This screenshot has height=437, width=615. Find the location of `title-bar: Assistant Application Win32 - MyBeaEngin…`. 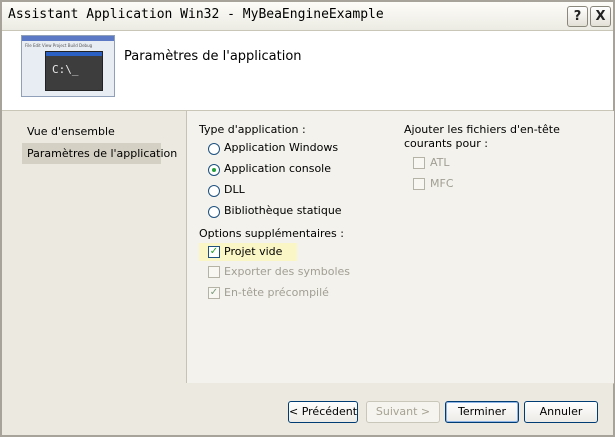

title-bar: Assistant Application Win32 - MyBeaEngin… is located at coordinates (307, 16).